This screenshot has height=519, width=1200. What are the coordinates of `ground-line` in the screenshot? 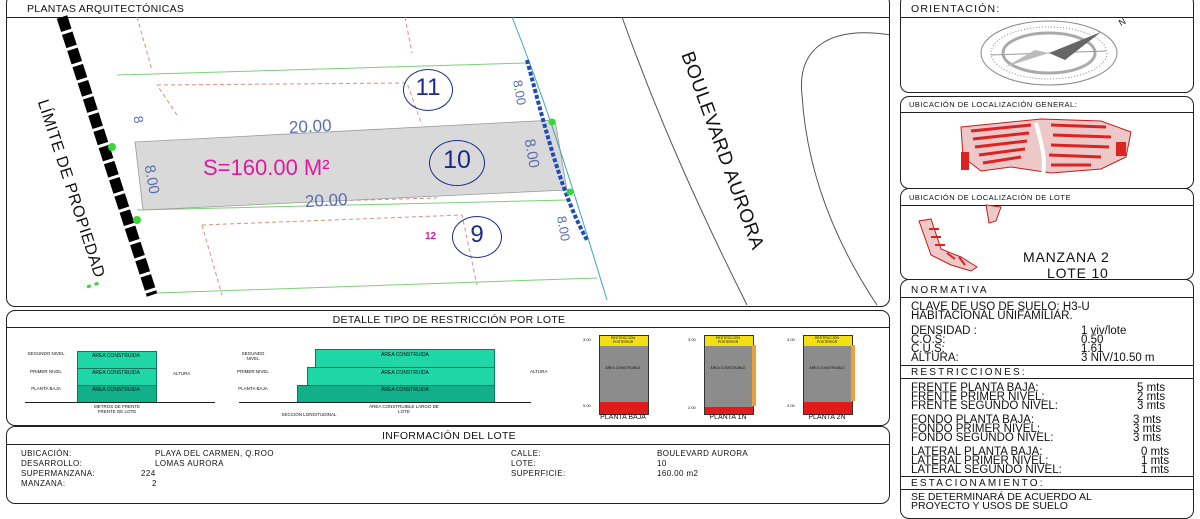 It's located at (385, 402).